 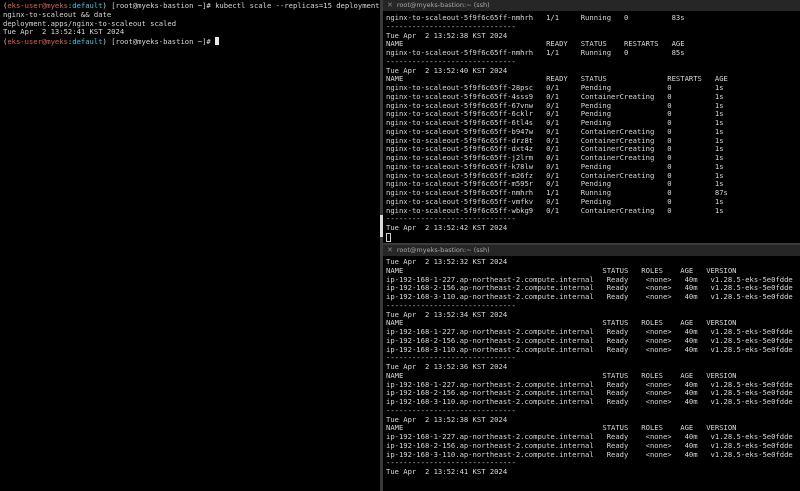 What do you see at coordinates (591, 250) in the screenshot?
I see `nodes-pane-tab: ✕ root@myeks-bastion:~ (ssh)` at bounding box center [591, 250].